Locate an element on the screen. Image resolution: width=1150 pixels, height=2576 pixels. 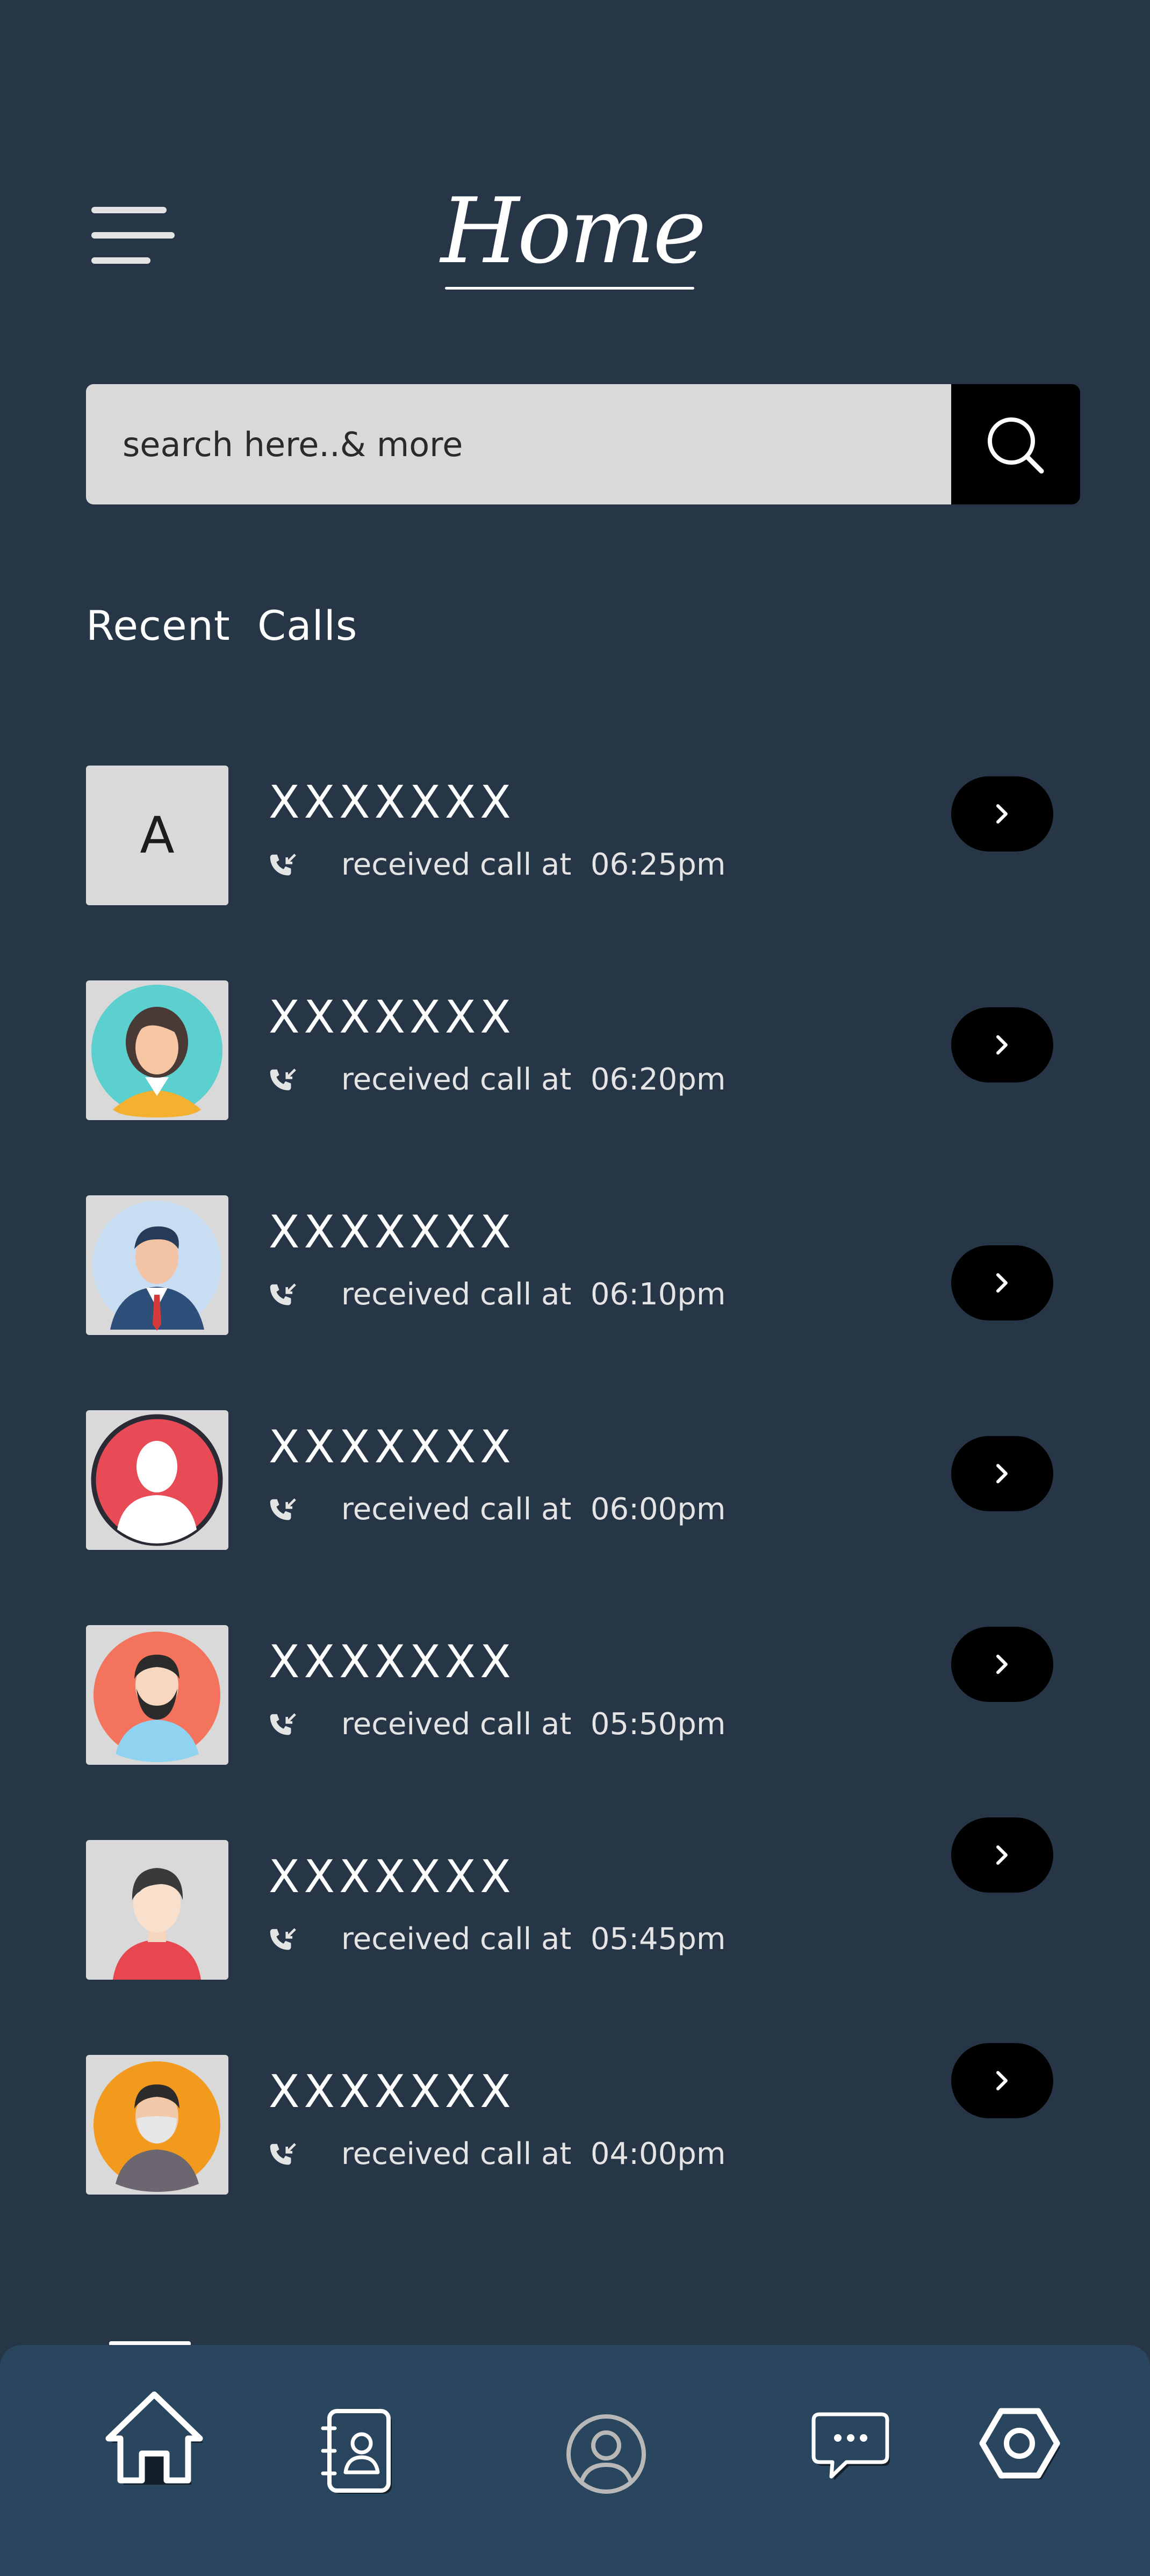
search-icon is located at coordinates (1016, 446).